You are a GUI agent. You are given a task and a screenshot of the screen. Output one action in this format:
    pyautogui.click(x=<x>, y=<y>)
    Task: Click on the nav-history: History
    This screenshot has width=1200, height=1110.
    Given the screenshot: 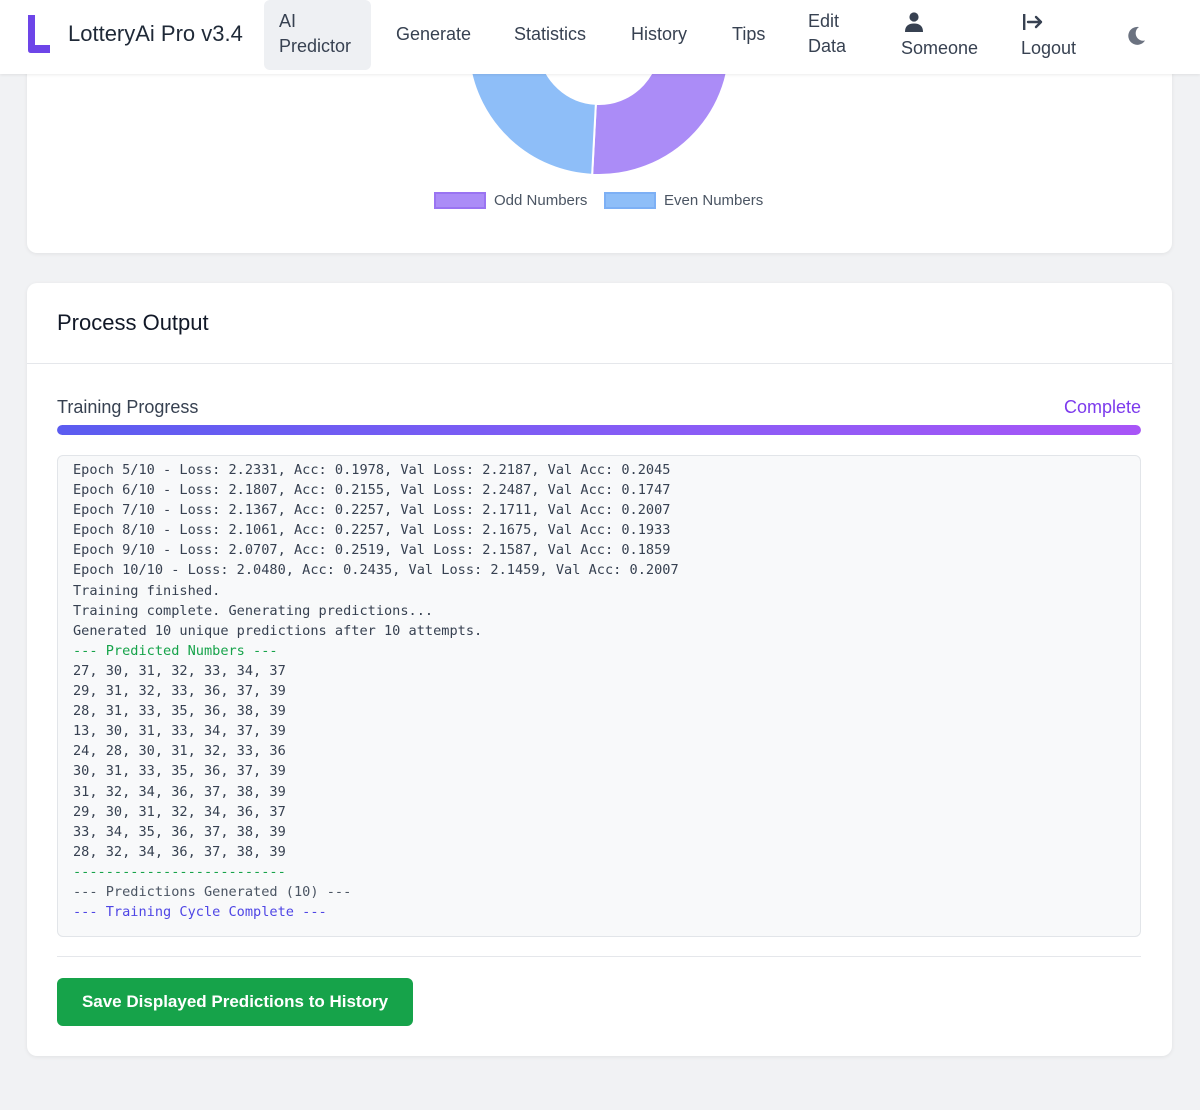 What is the action you would take?
    pyautogui.click(x=659, y=34)
    